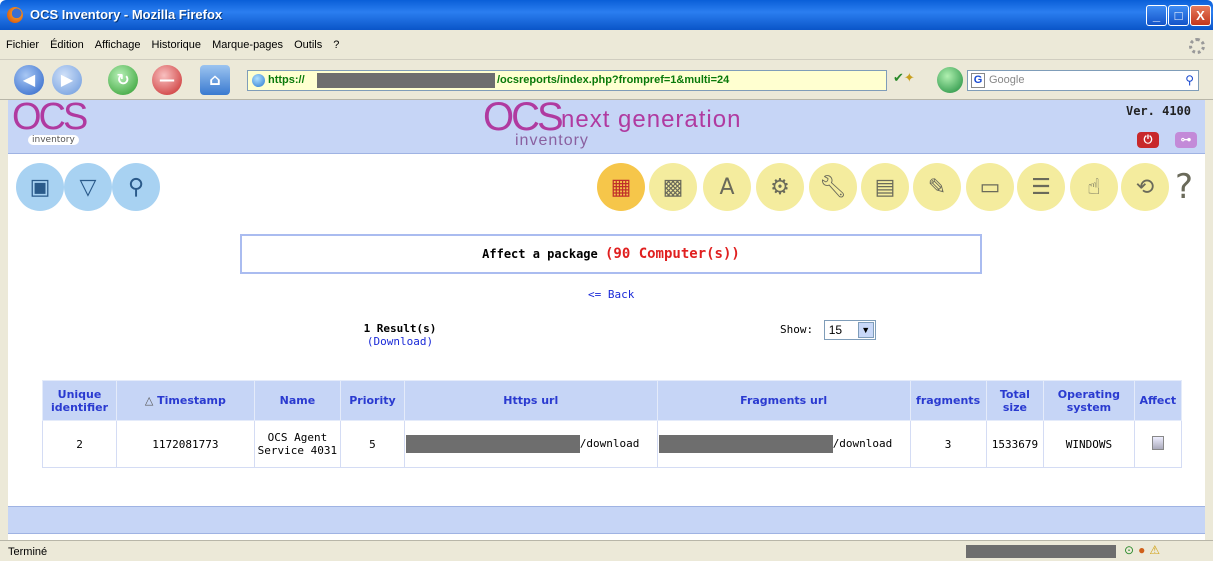 This screenshot has height=561, width=1213. I want to click on menu-marque-pages: Marque-pages, so click(247, 45).